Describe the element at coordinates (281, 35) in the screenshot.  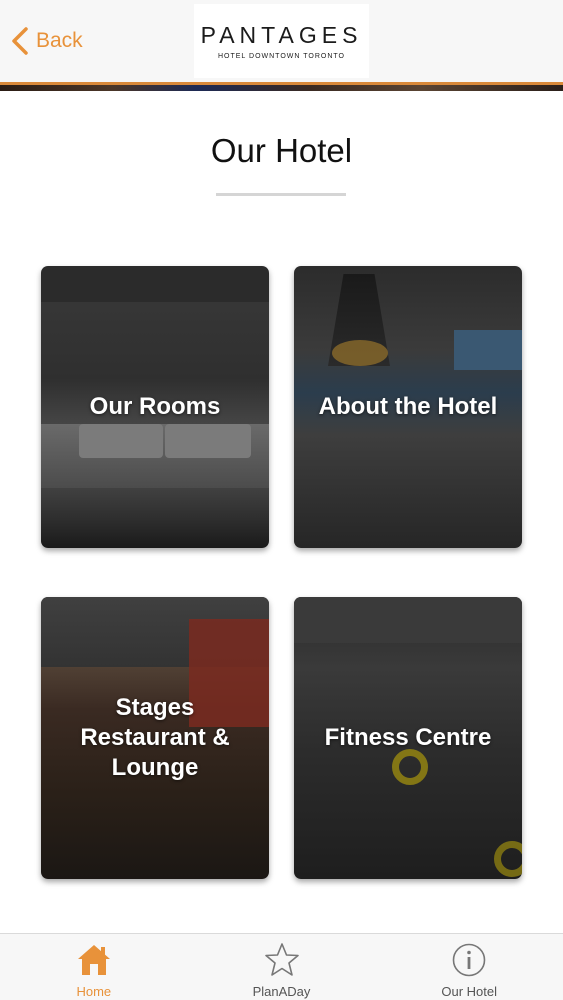
I see `logo-name: PANTAGES` at that location.